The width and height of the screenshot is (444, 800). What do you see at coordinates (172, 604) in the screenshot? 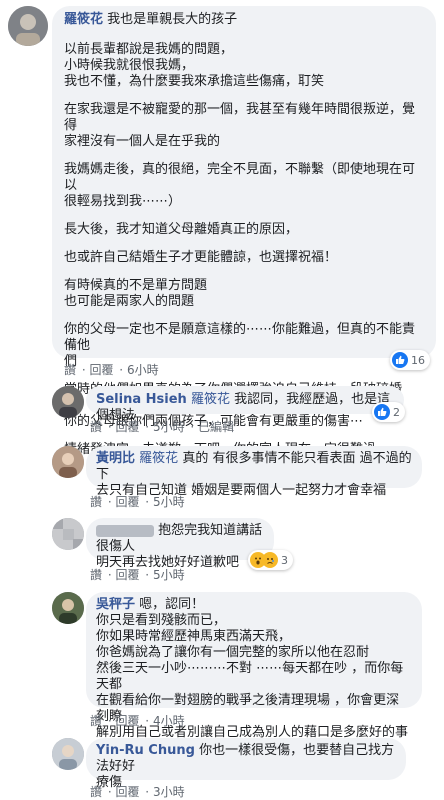
I see `reply-line: 嗯，認同！` at bounding box center [172, 604].